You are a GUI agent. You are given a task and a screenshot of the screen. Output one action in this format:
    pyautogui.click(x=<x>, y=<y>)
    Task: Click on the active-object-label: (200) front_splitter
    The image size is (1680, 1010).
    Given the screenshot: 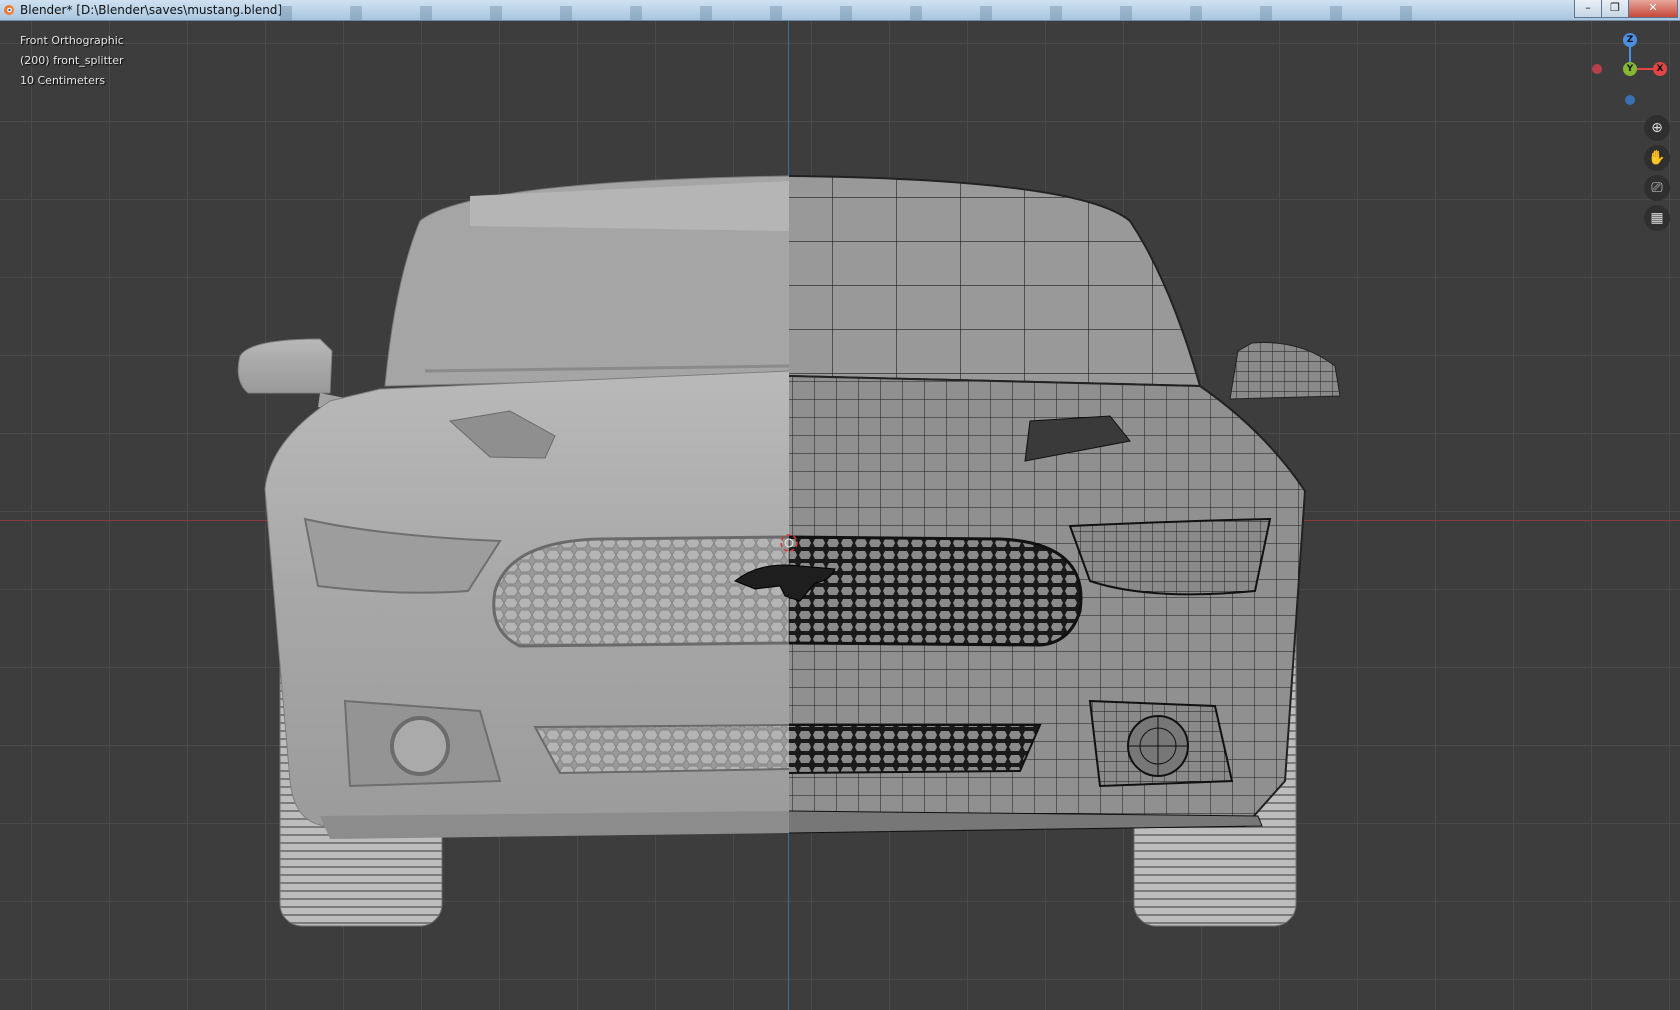 What is the action you would take?
    pyautogui.click(x=72, y=60)
    